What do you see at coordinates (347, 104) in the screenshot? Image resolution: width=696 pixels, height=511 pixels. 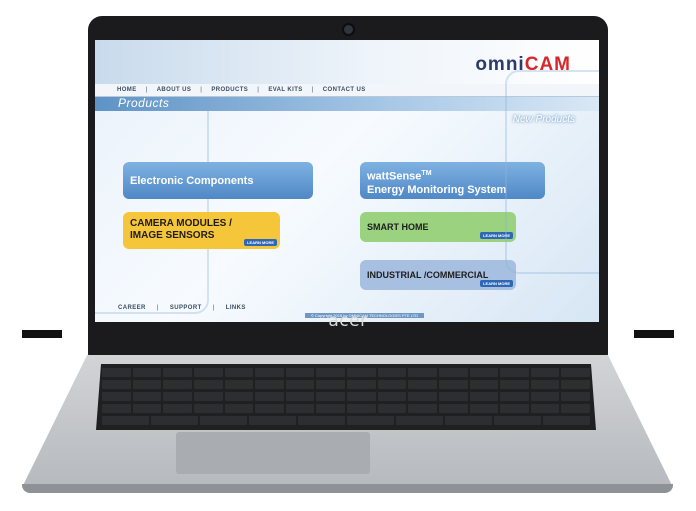 I see `title-bar` at bounding box center [347, 104].